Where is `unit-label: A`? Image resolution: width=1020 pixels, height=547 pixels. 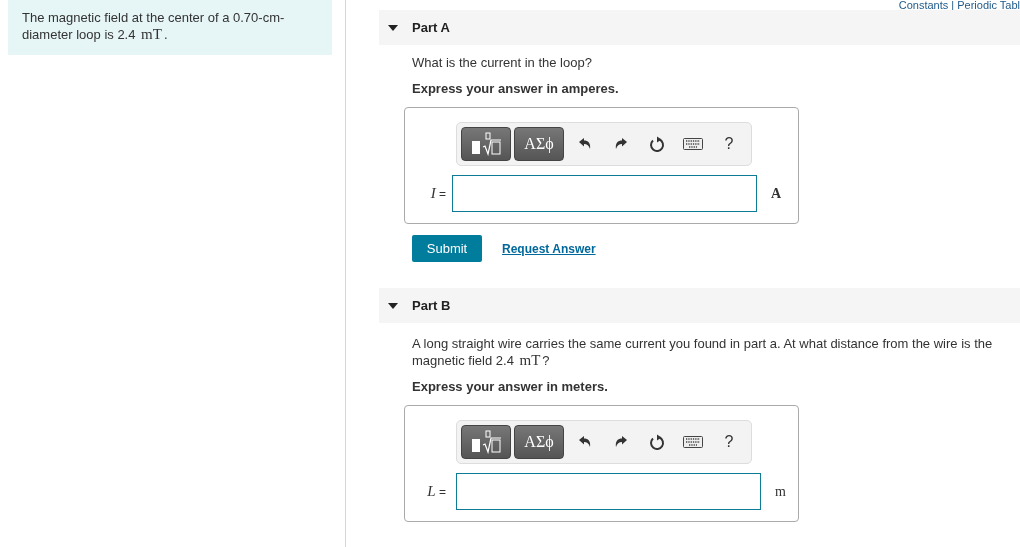
unit-label: A is located at coordinates (776, 193).